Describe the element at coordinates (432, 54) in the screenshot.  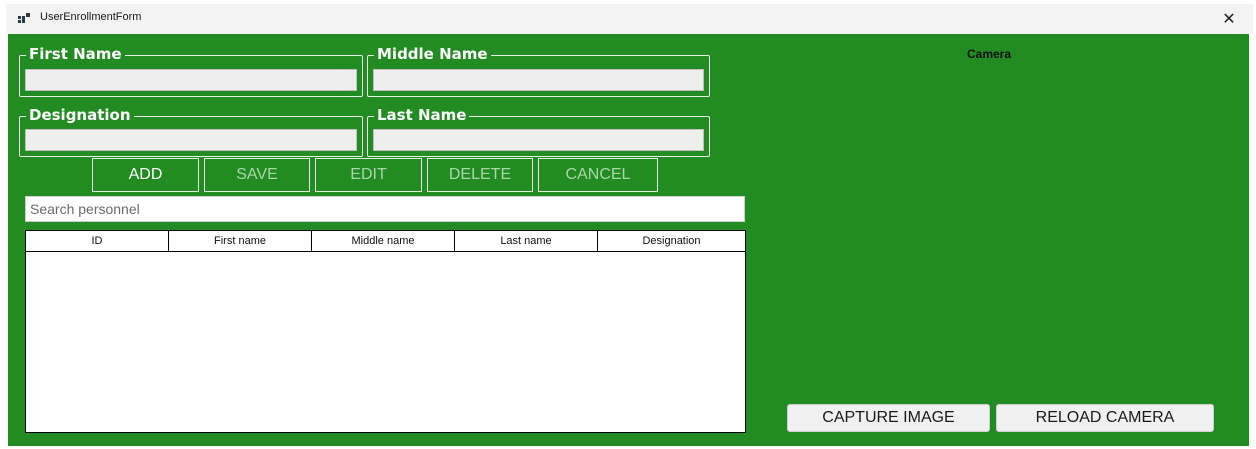
I see `middle-name-label: Middle Name` at that location.